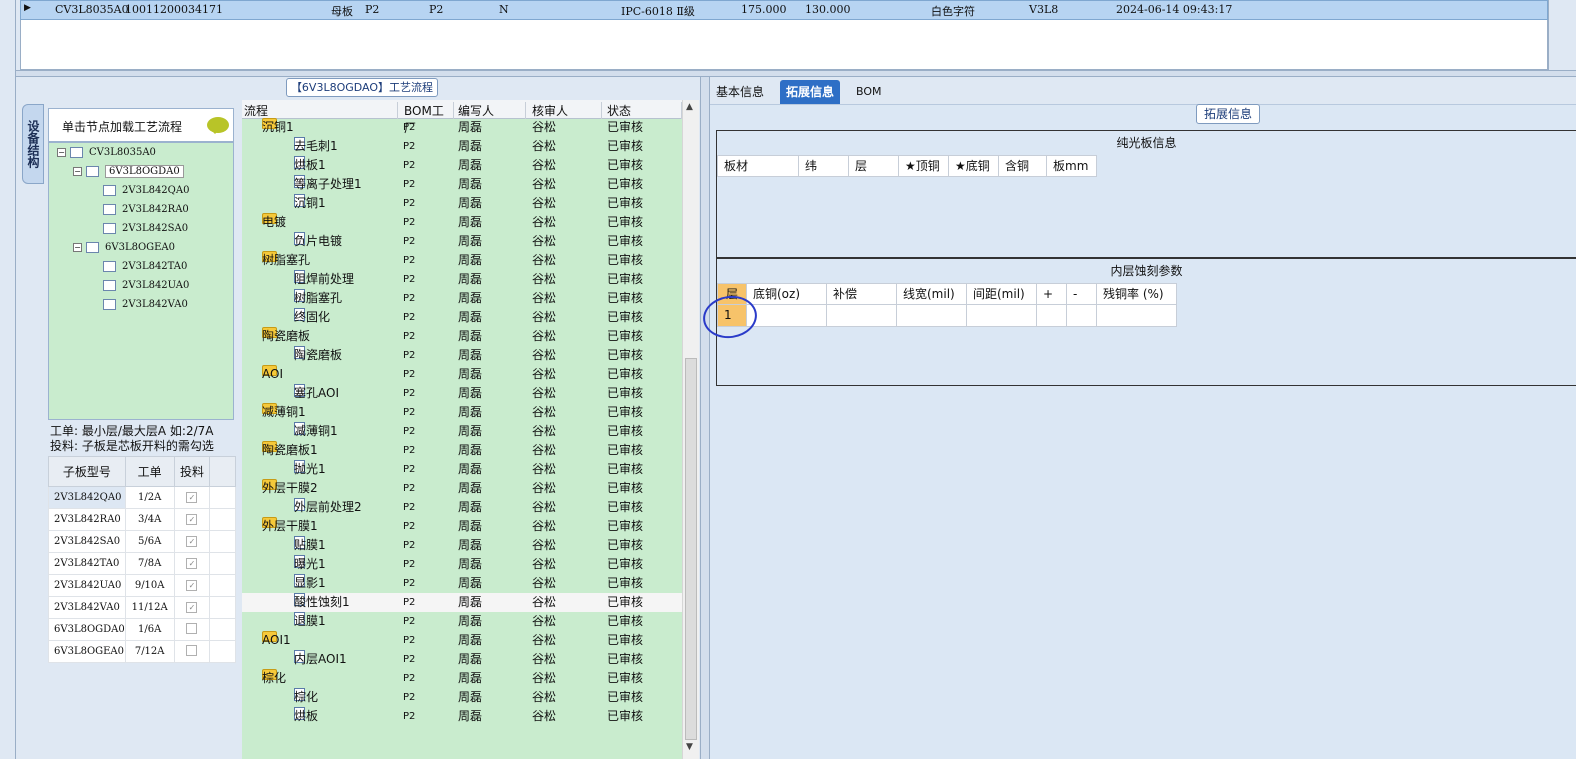 The height and width of the screenshot is (759, 1576). Describe the element at coordinates (462, 393) in the screenshot. I see `grid-row: 塞孔AOI P2 周磊 谷松 已审核` at that location.